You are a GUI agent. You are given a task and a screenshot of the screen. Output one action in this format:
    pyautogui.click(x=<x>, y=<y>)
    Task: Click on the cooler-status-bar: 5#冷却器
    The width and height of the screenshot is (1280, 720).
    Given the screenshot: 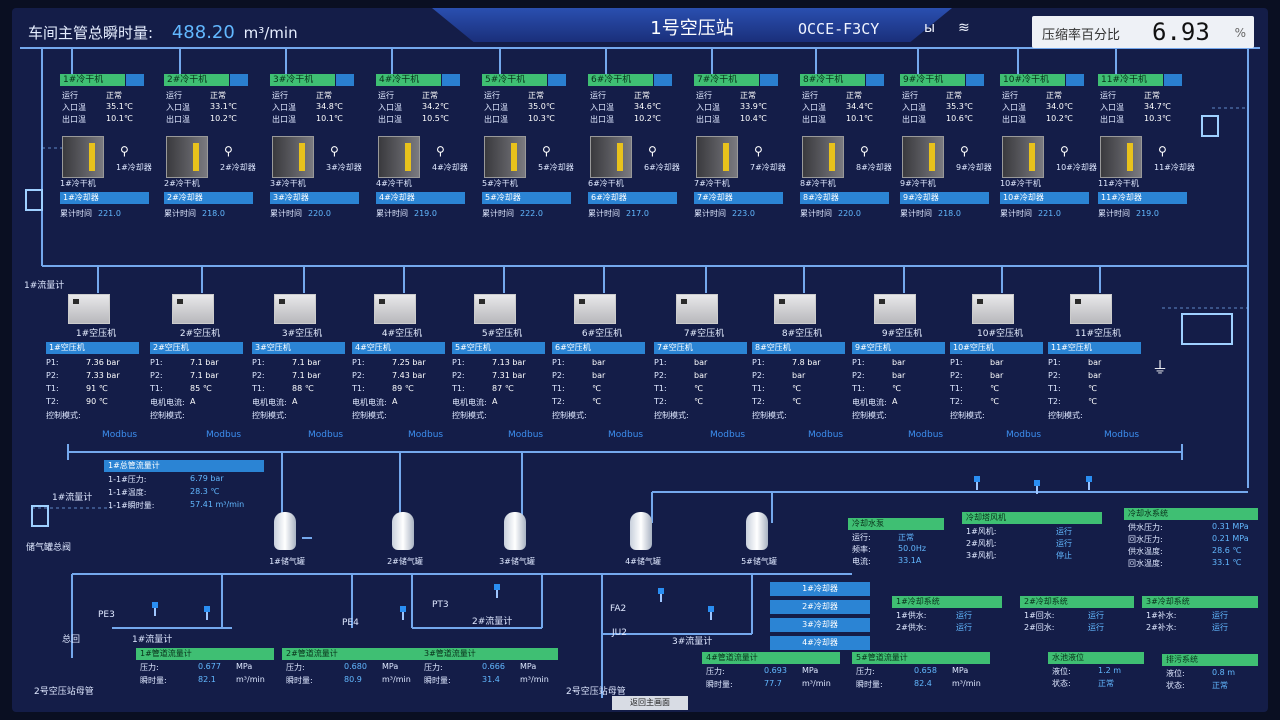 What is the action you would take?
    pyautogui.click(x=526, y=198)
    